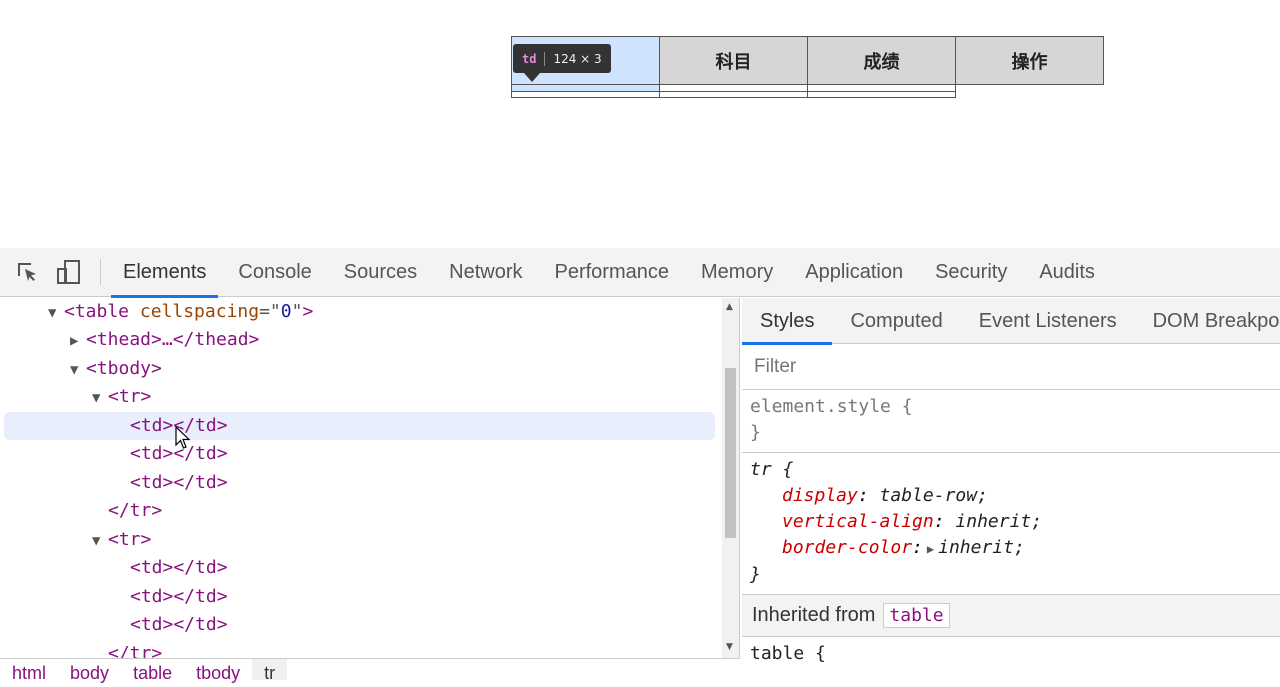  I want to click on dom-node-td-selected: <td></td>, so click(359, 426).